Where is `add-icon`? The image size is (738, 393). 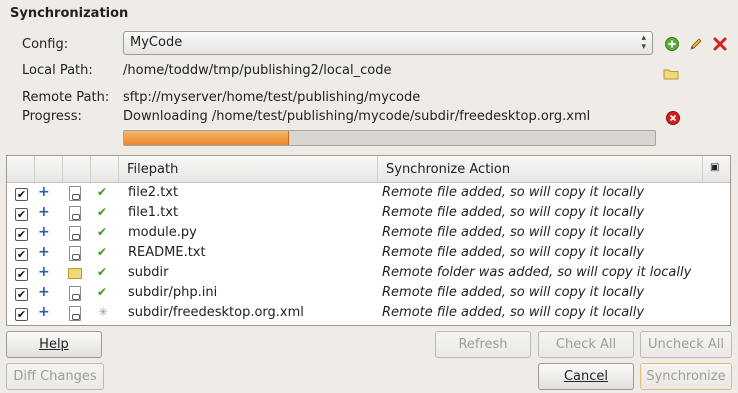 add-icon is located at coordinates (672, 44).